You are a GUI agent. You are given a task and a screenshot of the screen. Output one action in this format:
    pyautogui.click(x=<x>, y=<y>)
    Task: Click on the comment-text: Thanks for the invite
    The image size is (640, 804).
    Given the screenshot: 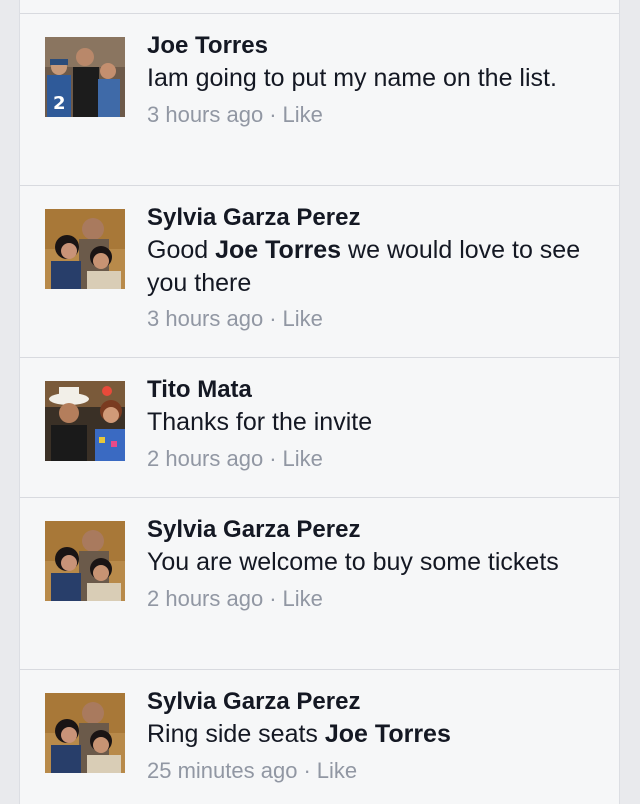 What is the action you would take?
    pyautogui.click(x=373, y=422)
    